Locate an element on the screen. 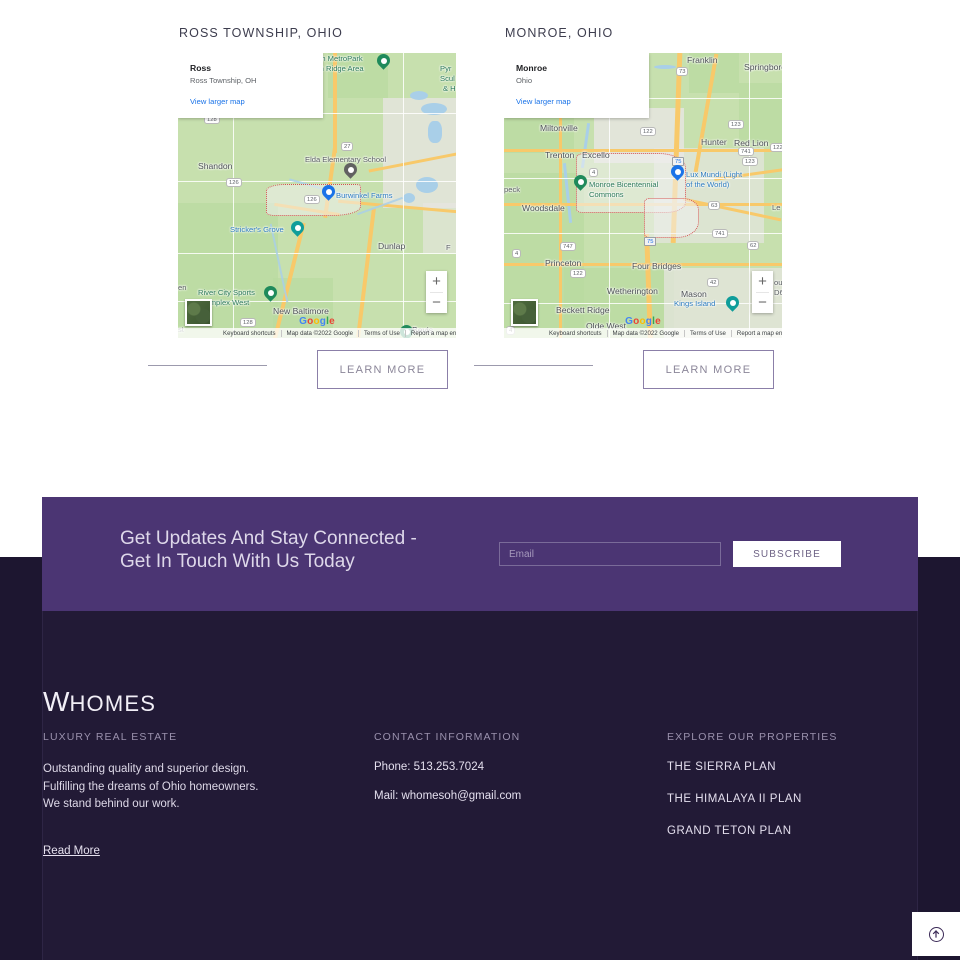 The height and width of the screenshot is (960, 960). map-label: Lux Mundi (Light is located at coordinates (714, 174).